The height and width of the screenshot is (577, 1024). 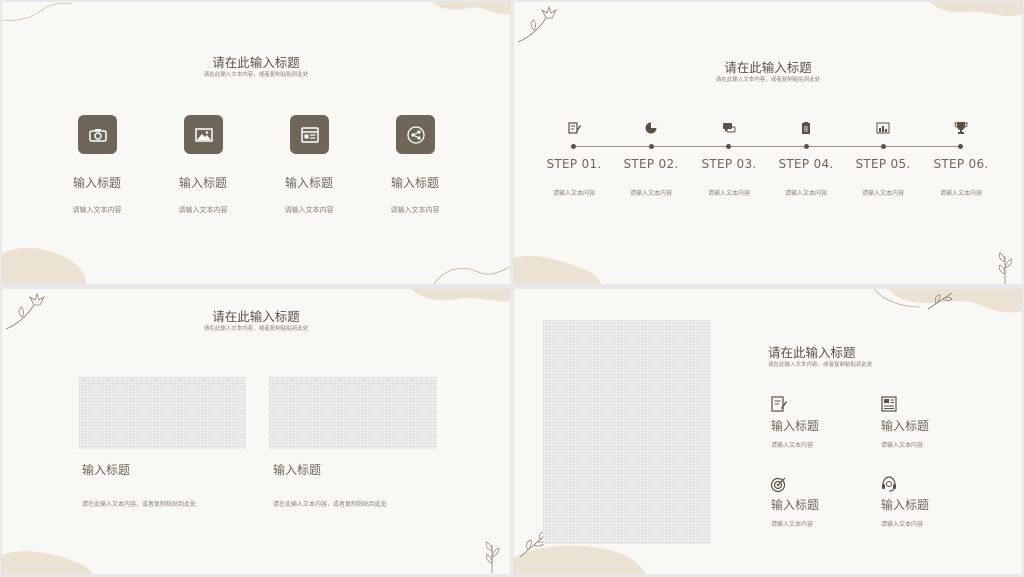 What do you see at coordinates (766, 146) in the screenshot?
I see `timeline-line` at bounding box center [766, 146].